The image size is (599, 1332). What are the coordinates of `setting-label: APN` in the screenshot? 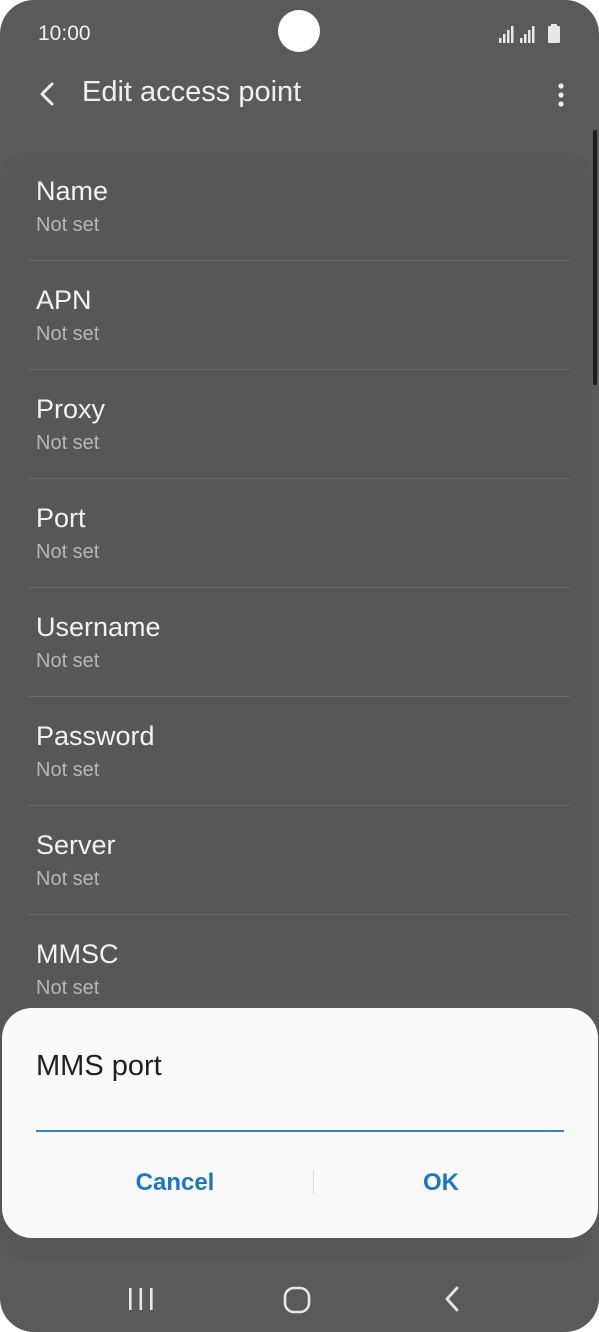 It's located at (64, 300).